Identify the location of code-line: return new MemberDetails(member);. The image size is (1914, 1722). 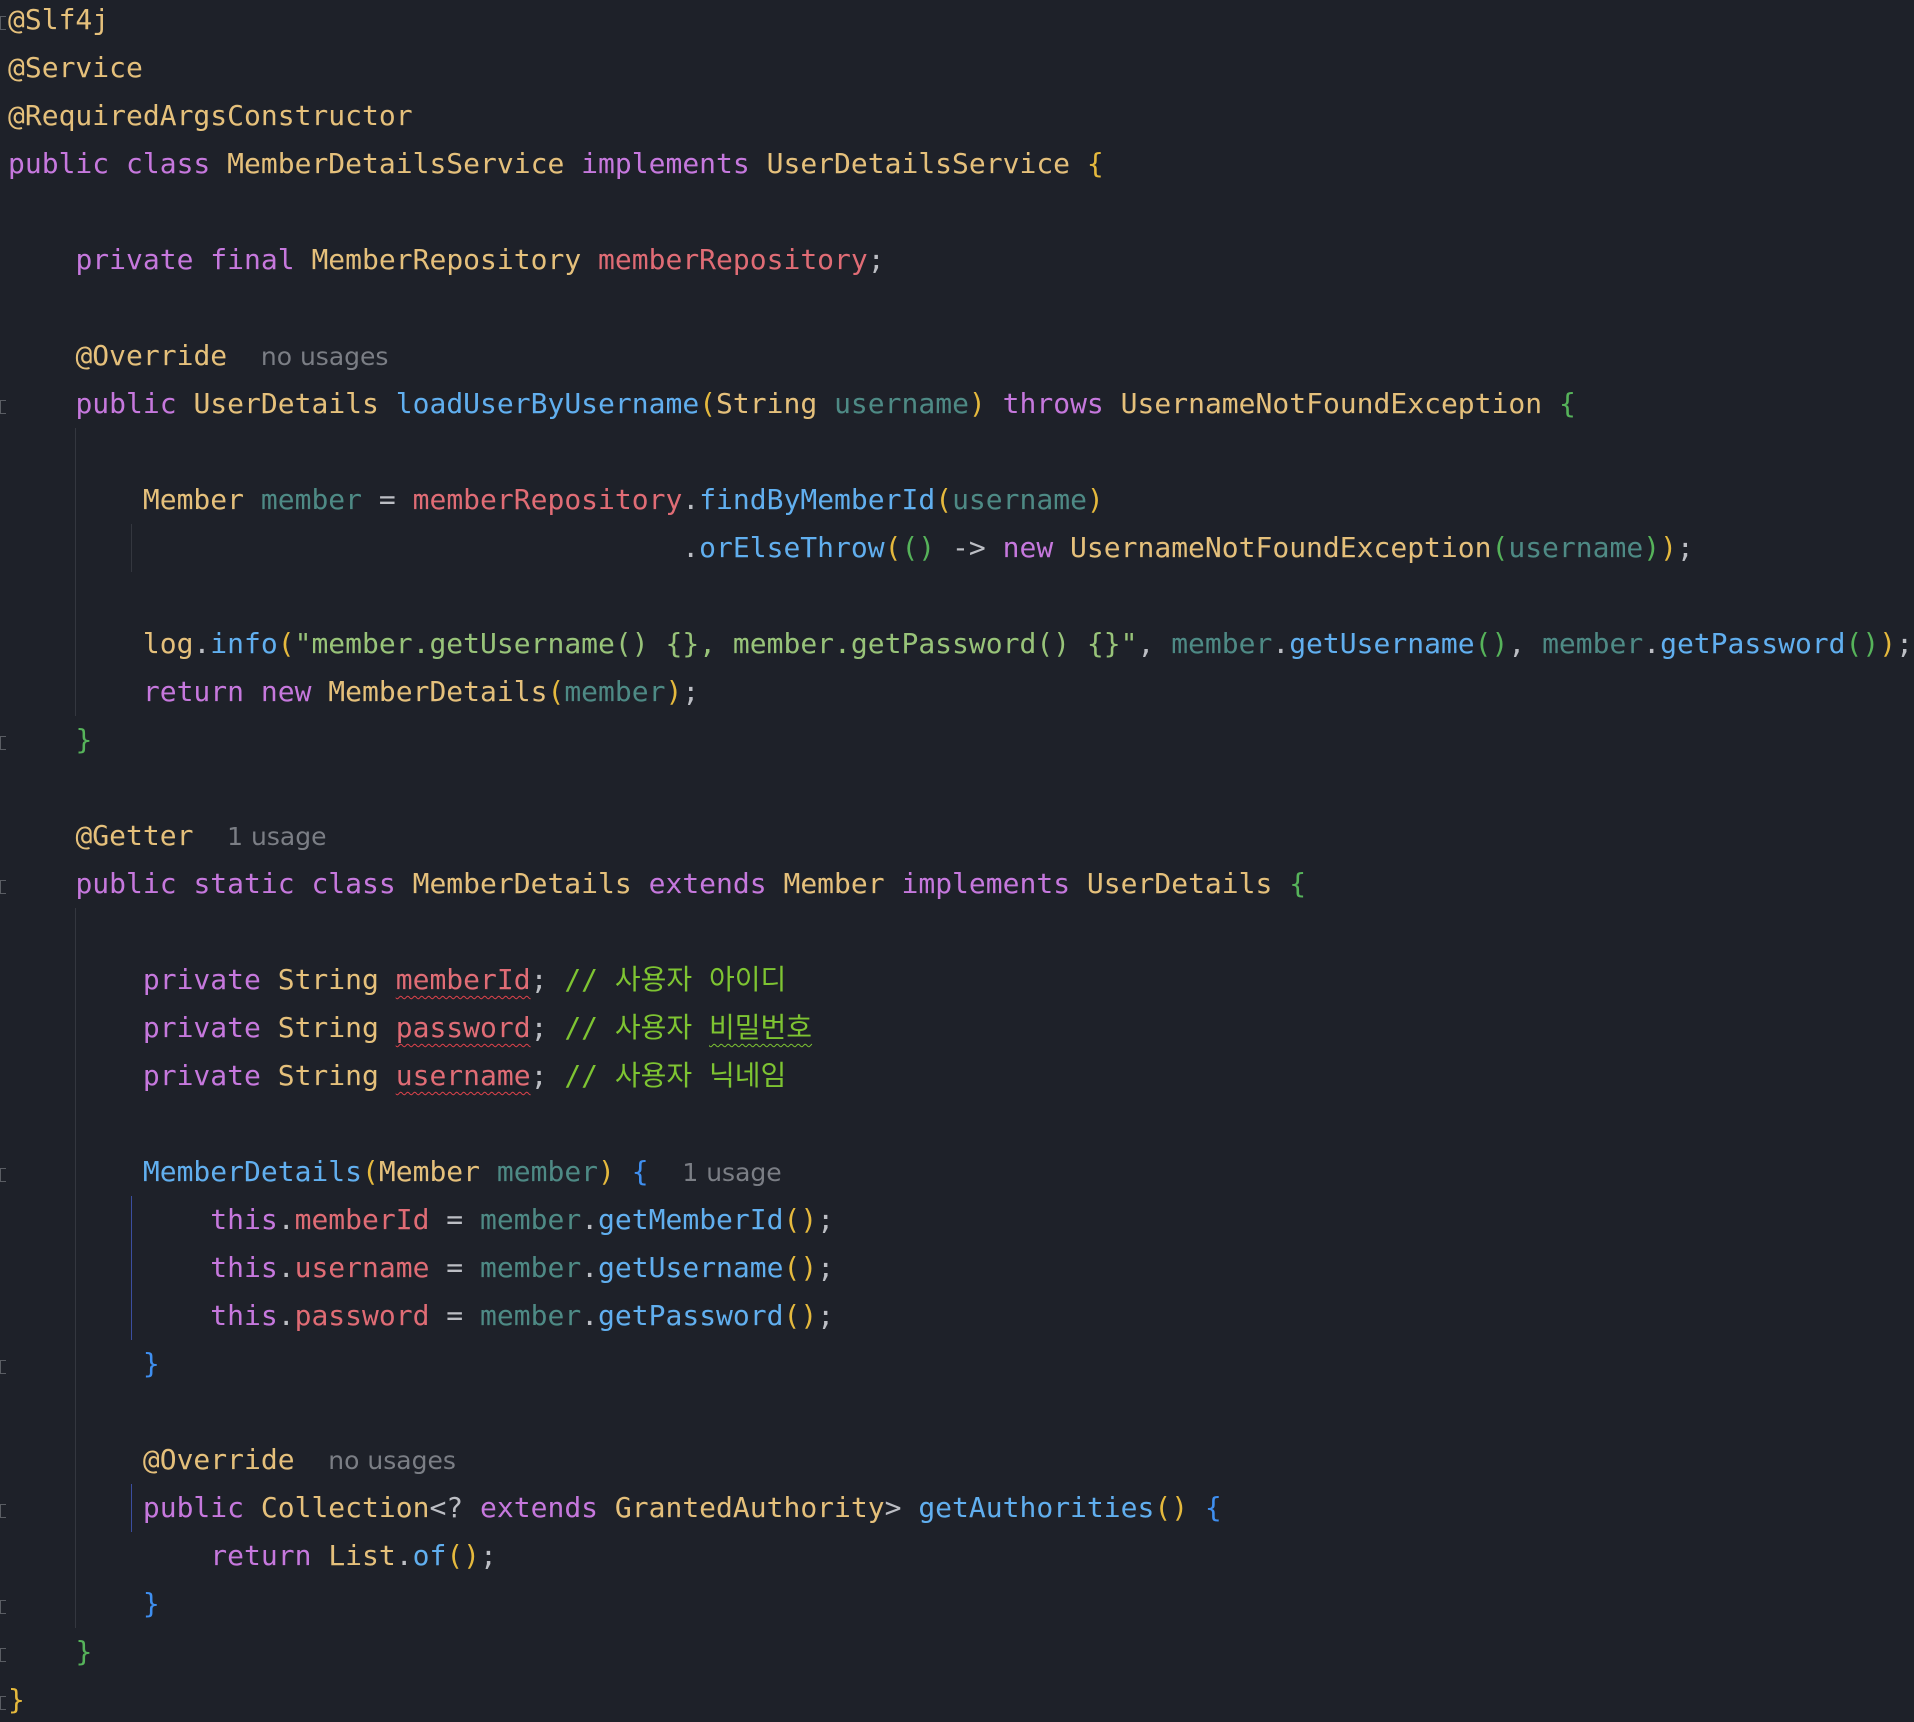
(353, 692).